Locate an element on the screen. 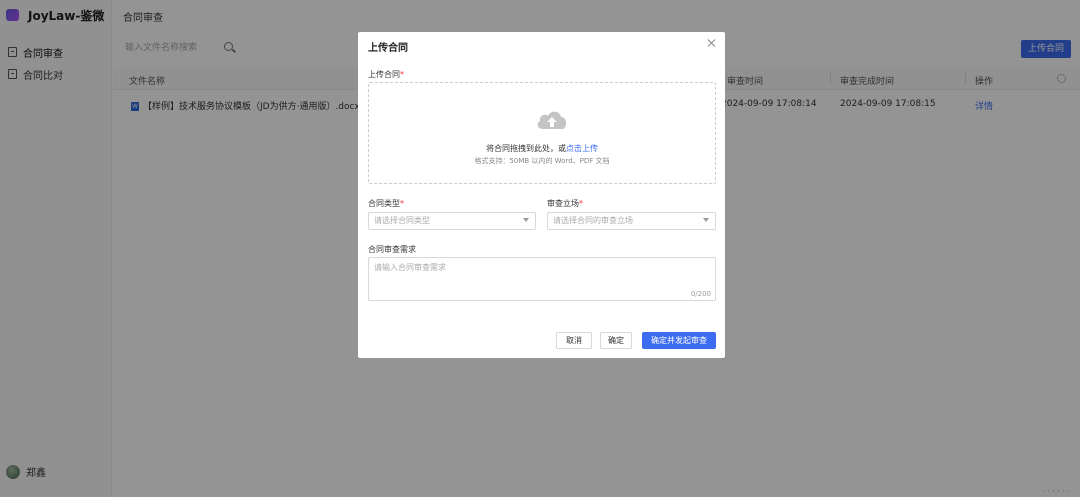 This screenshot has width=1080, height=497. contract-type-label: 合同类型* is located at coordinates (386, 203).